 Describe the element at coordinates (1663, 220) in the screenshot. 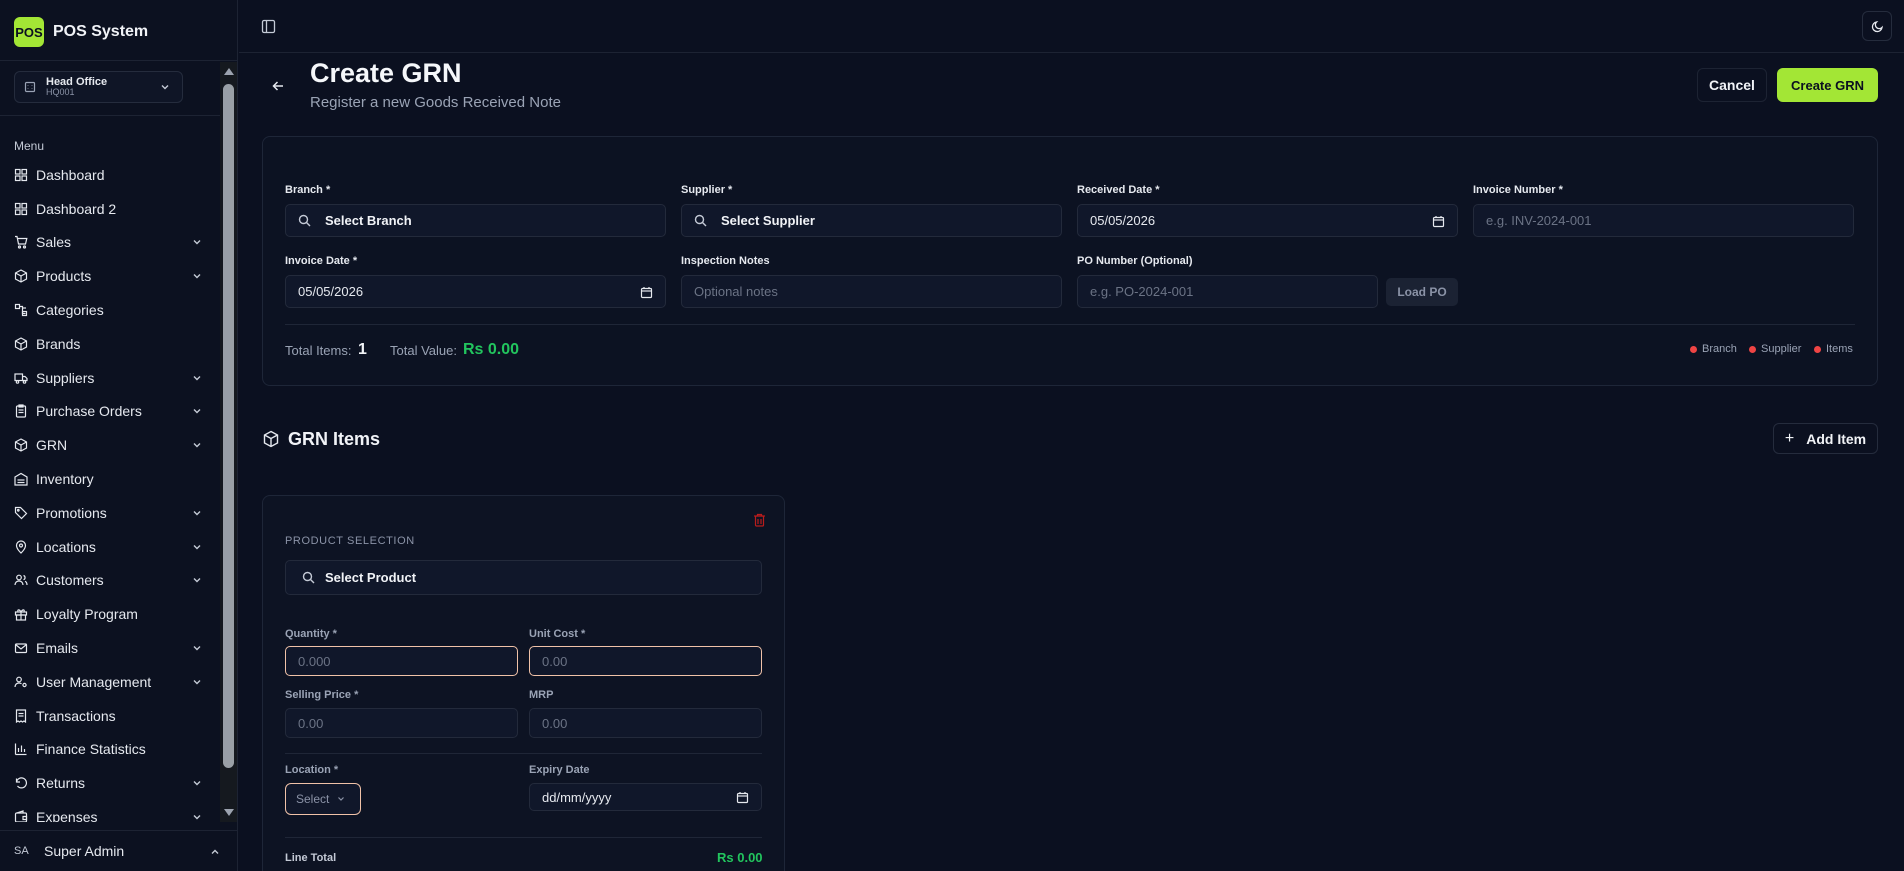

I see `invoice-number-field: e.g. INV-2024-001` at that location.